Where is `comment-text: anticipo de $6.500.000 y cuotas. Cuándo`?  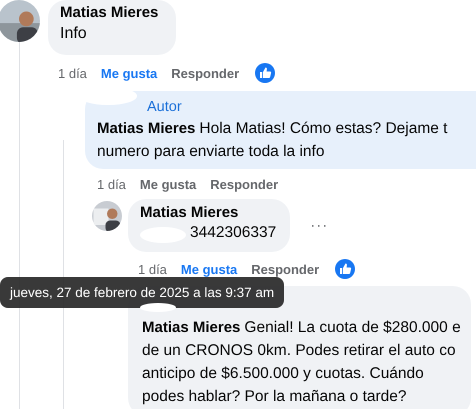
comment-text: anticipo de $6.500.000 y cuotas. Cuándo is located at coordinates (283, 373).